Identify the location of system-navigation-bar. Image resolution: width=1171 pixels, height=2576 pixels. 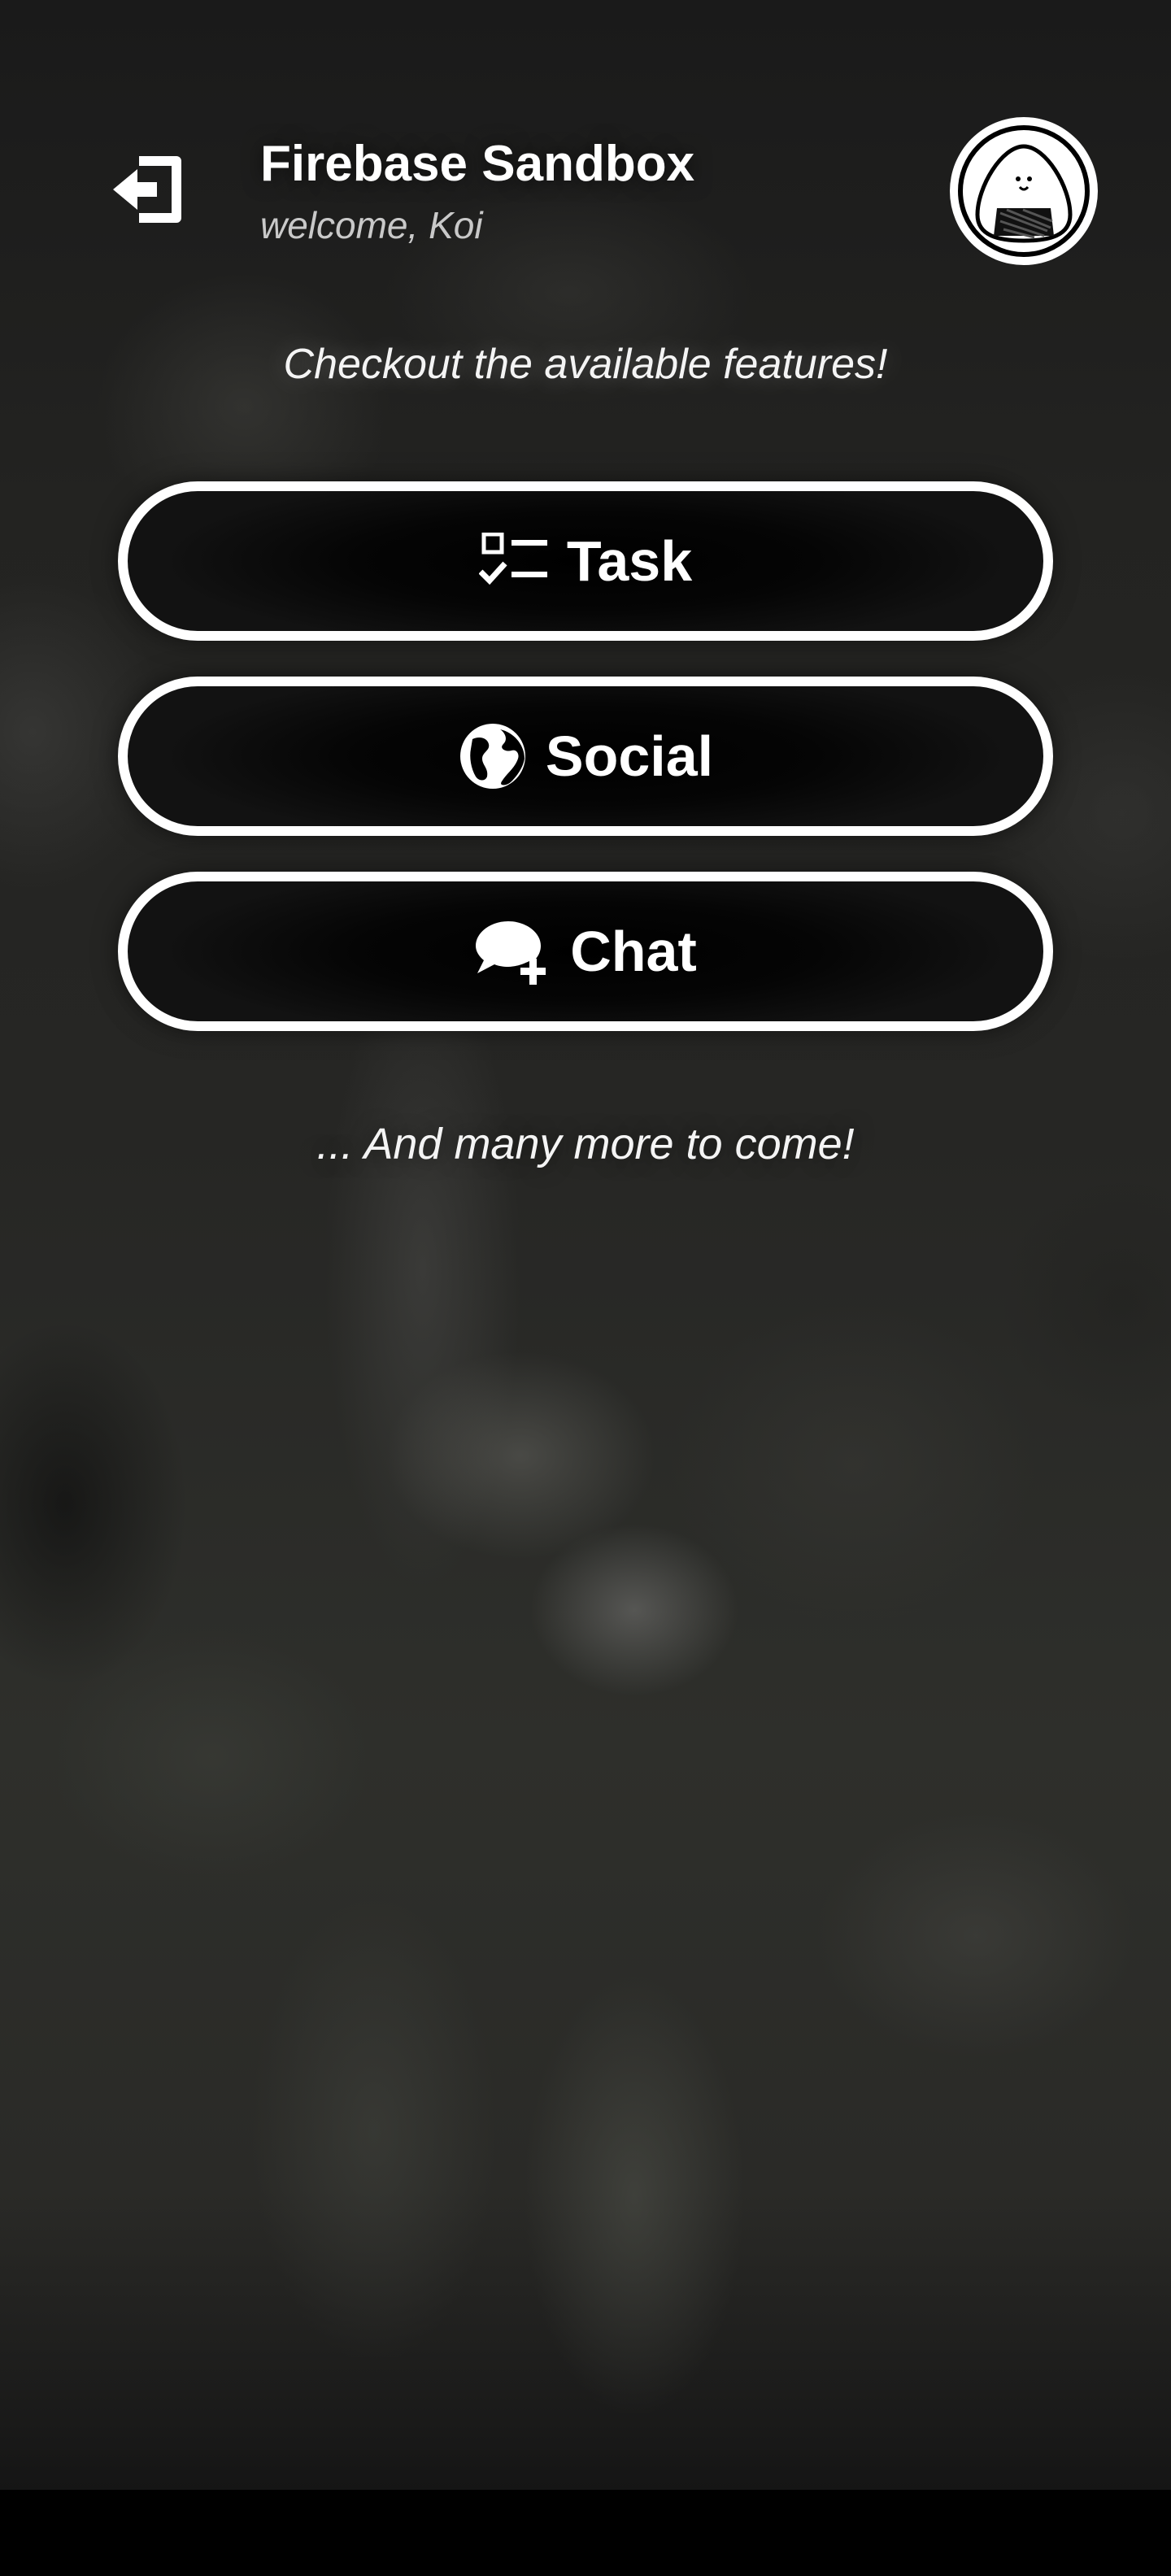
(585, 2533).